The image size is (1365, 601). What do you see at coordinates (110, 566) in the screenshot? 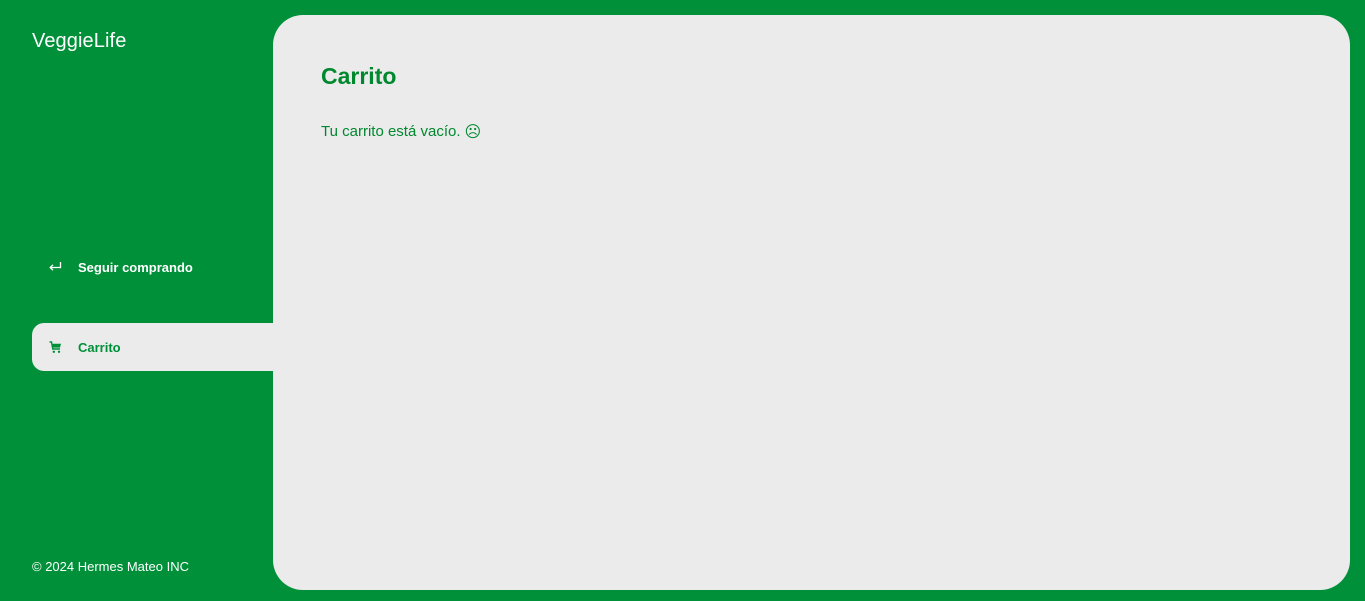
I see `footer-copyright: © 2024 Hermes Mateo INC` at bounding box center [110, 566].